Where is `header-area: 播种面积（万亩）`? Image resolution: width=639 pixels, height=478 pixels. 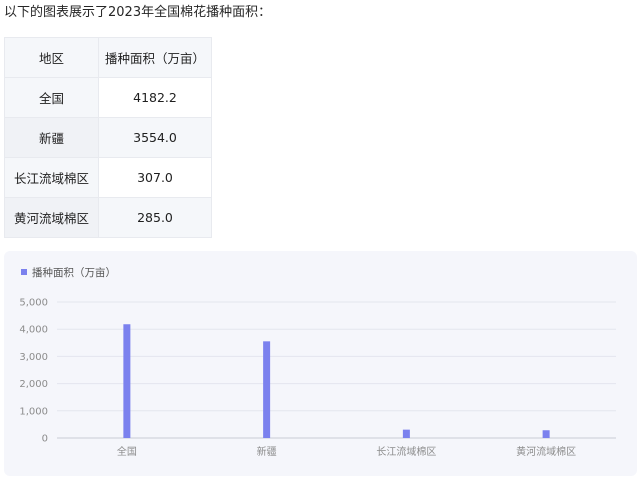
header-area: 播种面积（万亩） is located at coordinates (155, 57).